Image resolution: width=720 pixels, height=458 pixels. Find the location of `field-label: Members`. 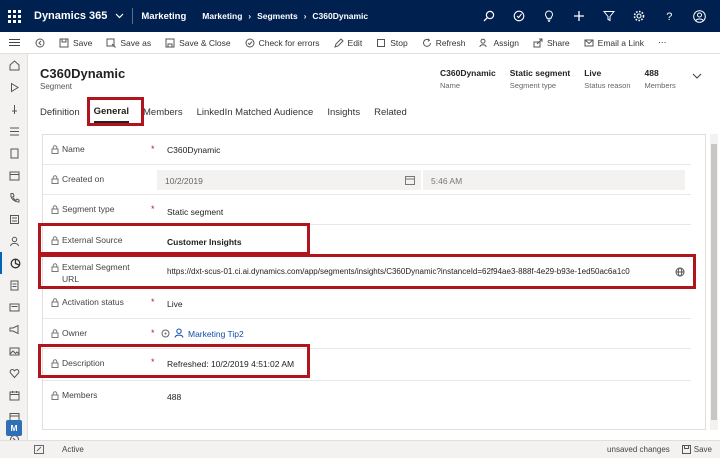

field-label: Members is located at coordinates (74, 395).